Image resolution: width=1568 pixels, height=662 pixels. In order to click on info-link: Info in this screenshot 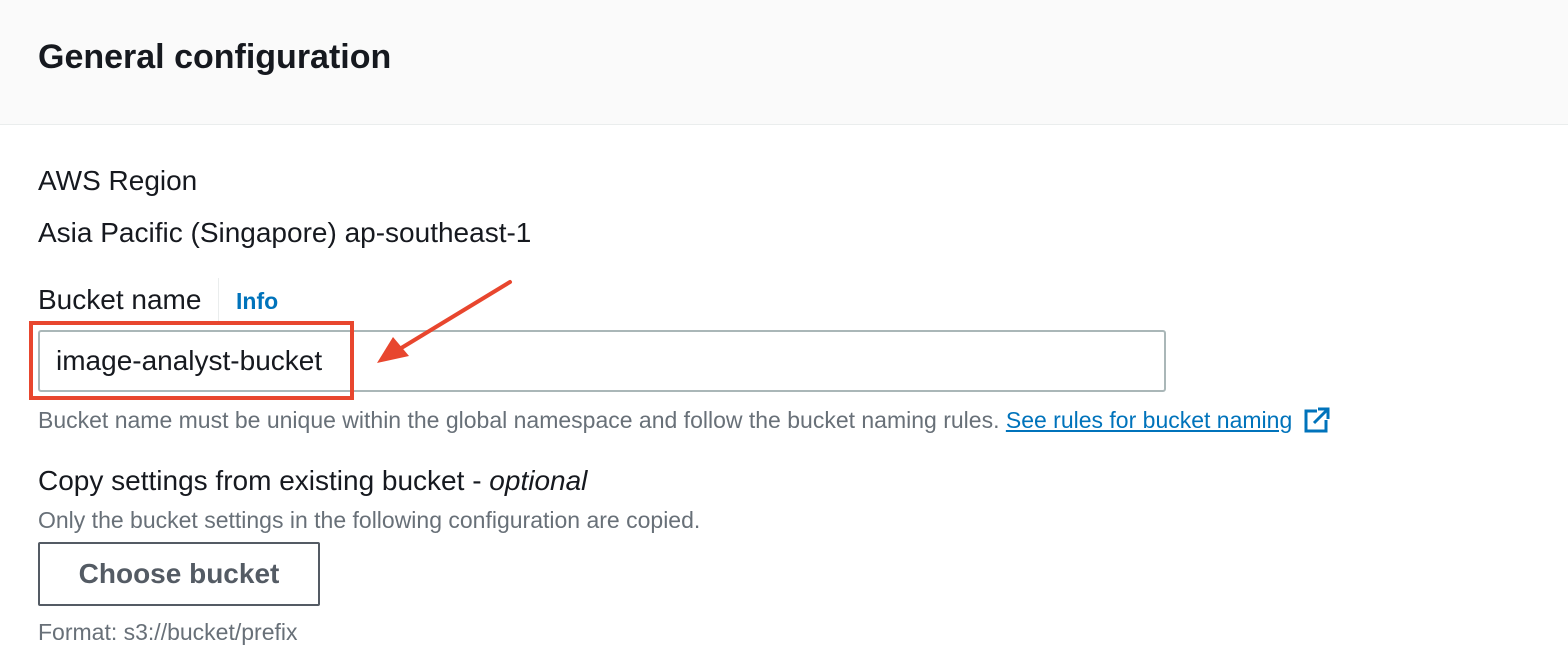, I will do `click(257, 301)`.